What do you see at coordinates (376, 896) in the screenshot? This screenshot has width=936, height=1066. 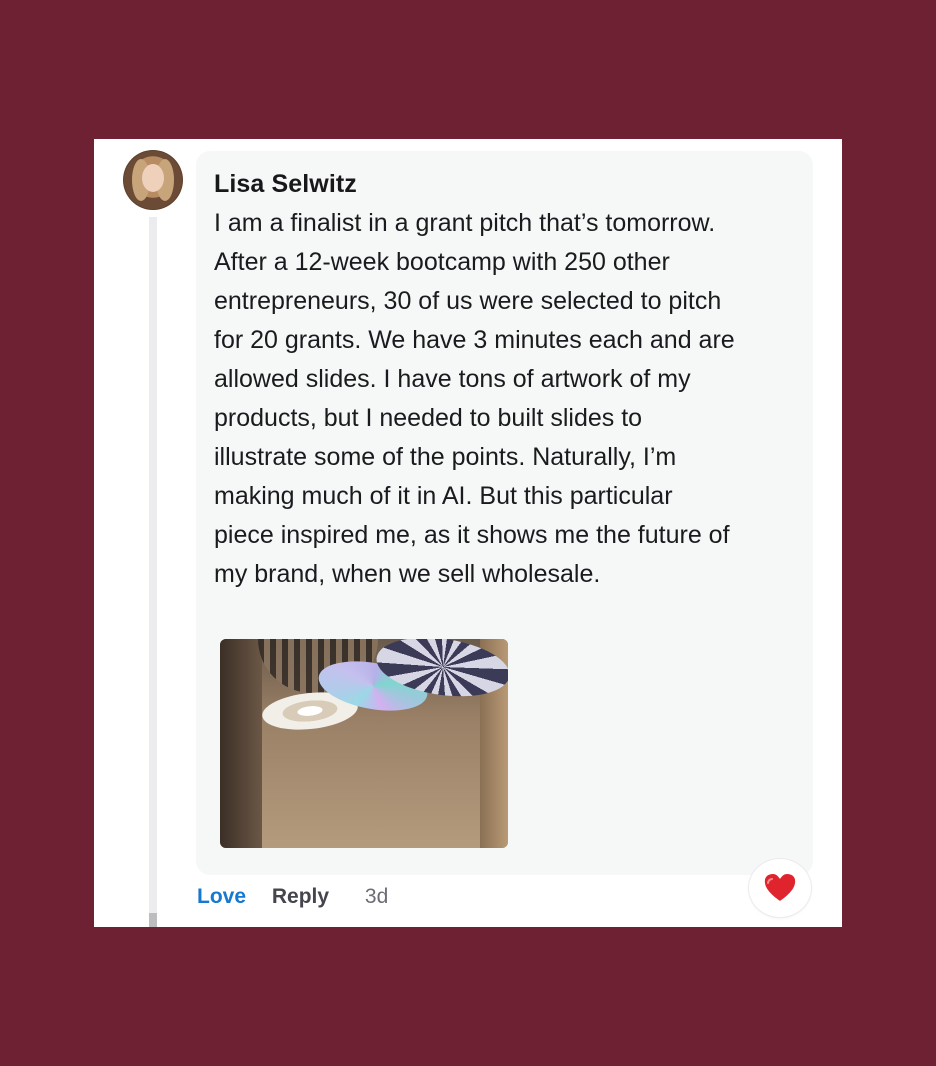 I see `timestamp: 3d` at bounding box center [376, 896].